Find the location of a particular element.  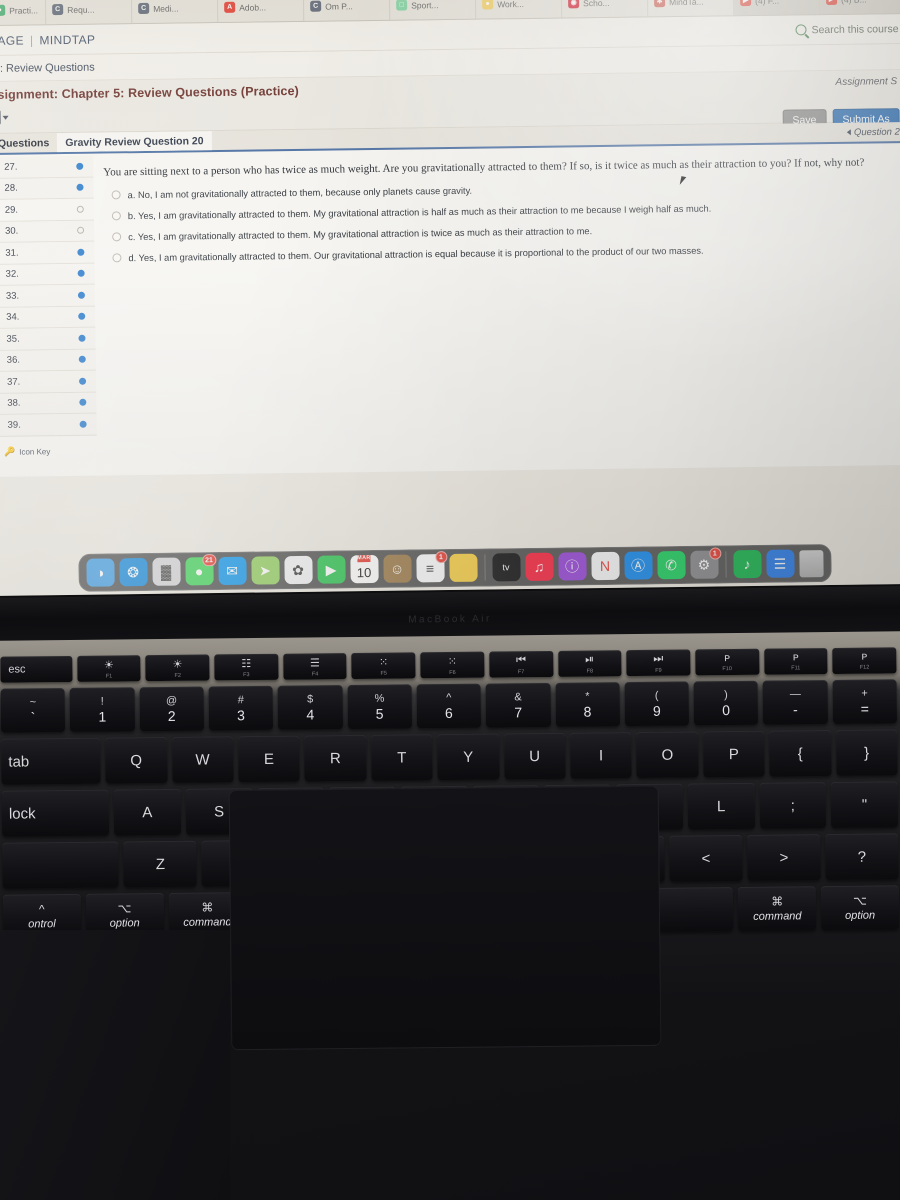

appletv-icon: tv is located at coordinates (506, 567).